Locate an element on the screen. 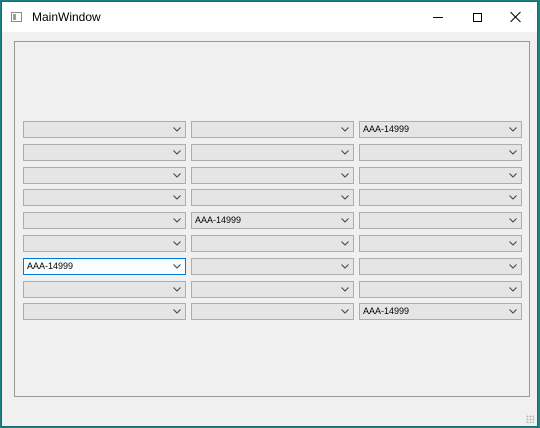  title-bar: MainWindow is located at coordinates (269, 17).